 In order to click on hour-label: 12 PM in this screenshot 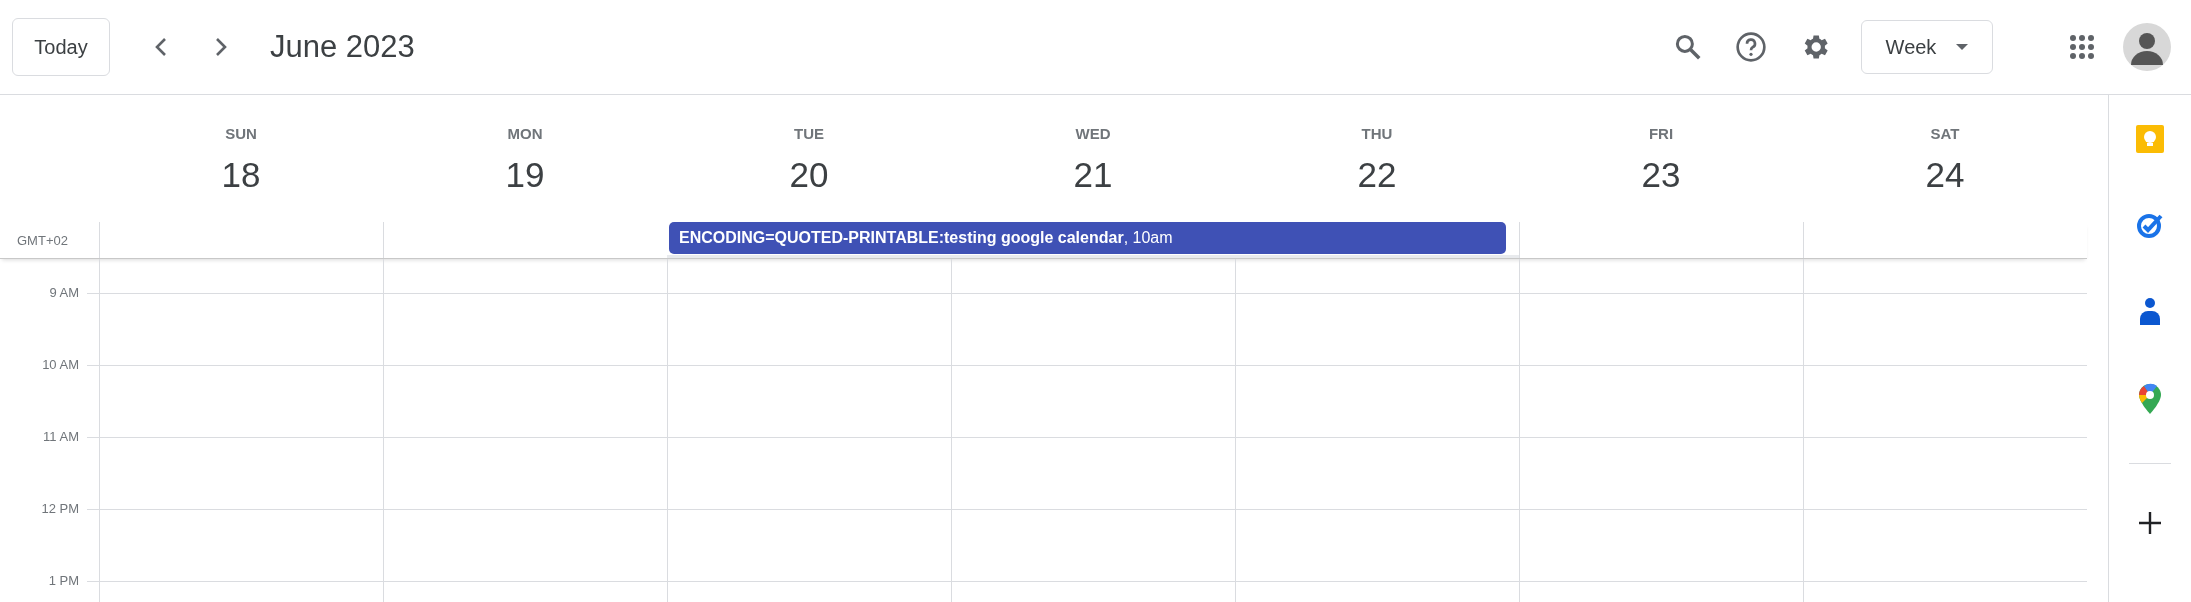, I will do `click(60, 508)`.